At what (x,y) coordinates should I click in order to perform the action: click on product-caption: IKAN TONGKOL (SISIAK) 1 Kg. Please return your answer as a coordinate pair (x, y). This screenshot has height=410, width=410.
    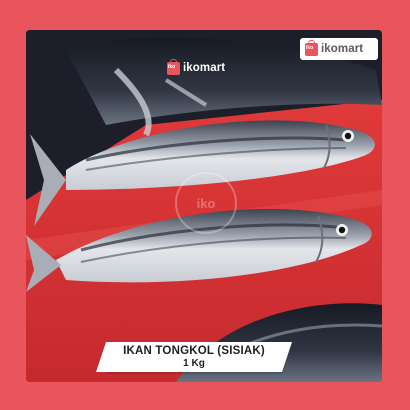
    Looking at the image, I should click on (194, 357).